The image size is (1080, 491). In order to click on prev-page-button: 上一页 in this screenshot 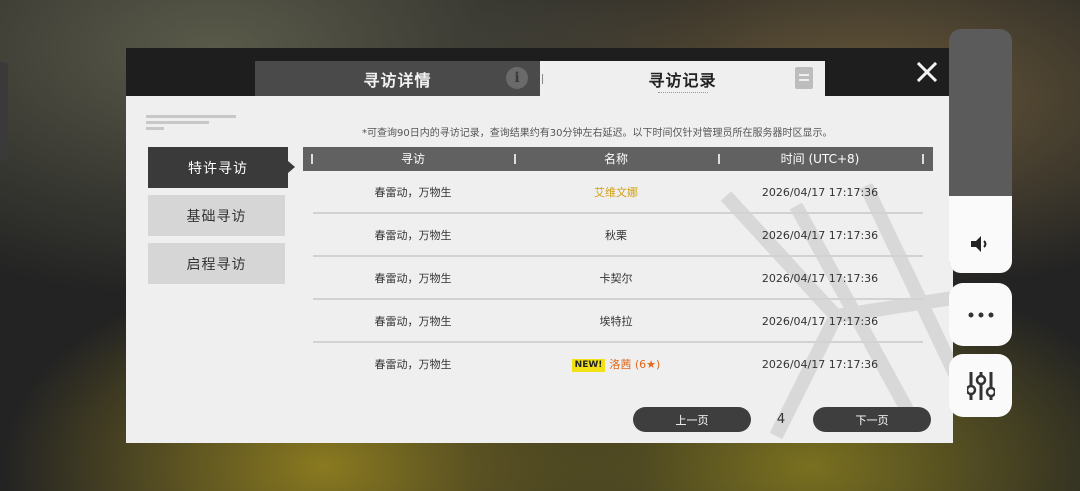, I will do `click(692, 419)`.